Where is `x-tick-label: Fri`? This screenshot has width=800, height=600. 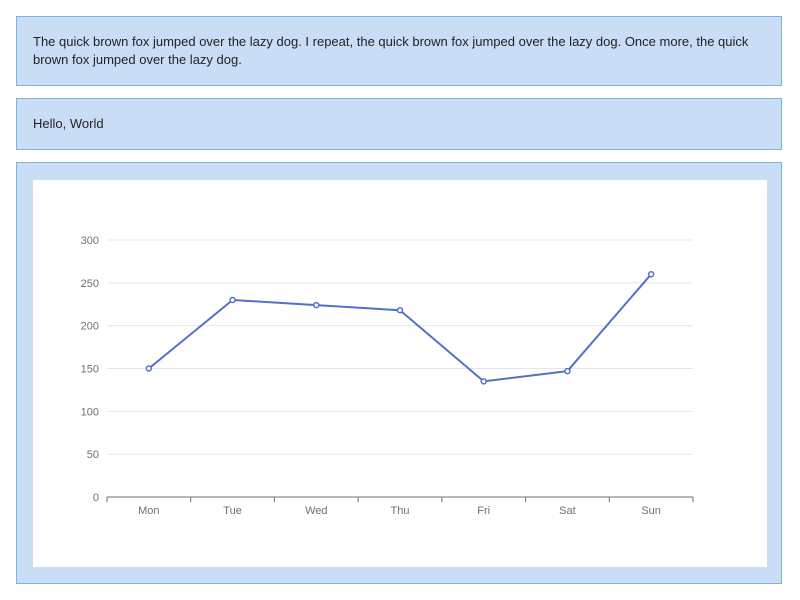
x-tick-label: Fri is located at coordinates (483, 511).